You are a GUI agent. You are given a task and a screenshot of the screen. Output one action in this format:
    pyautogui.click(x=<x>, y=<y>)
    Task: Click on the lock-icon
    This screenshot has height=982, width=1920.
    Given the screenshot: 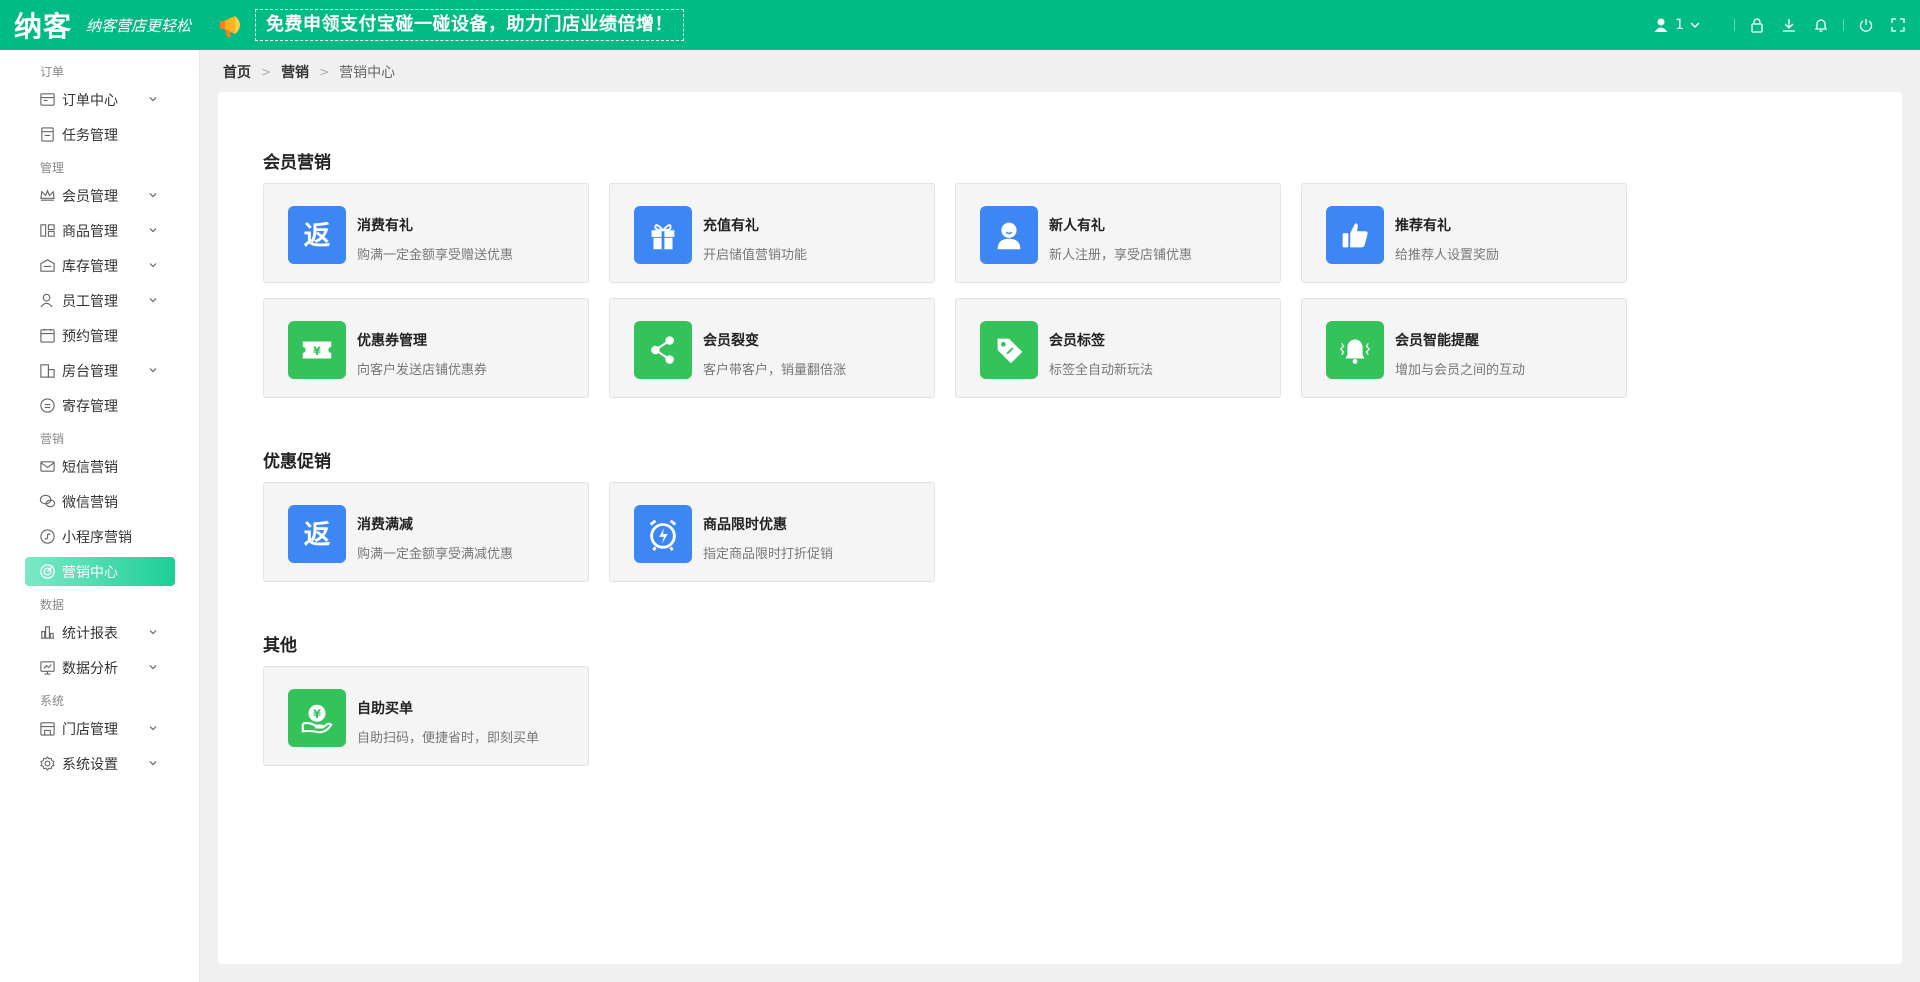 What is the action you would take?
    pyautogui.click(x=1757, y=25)
    